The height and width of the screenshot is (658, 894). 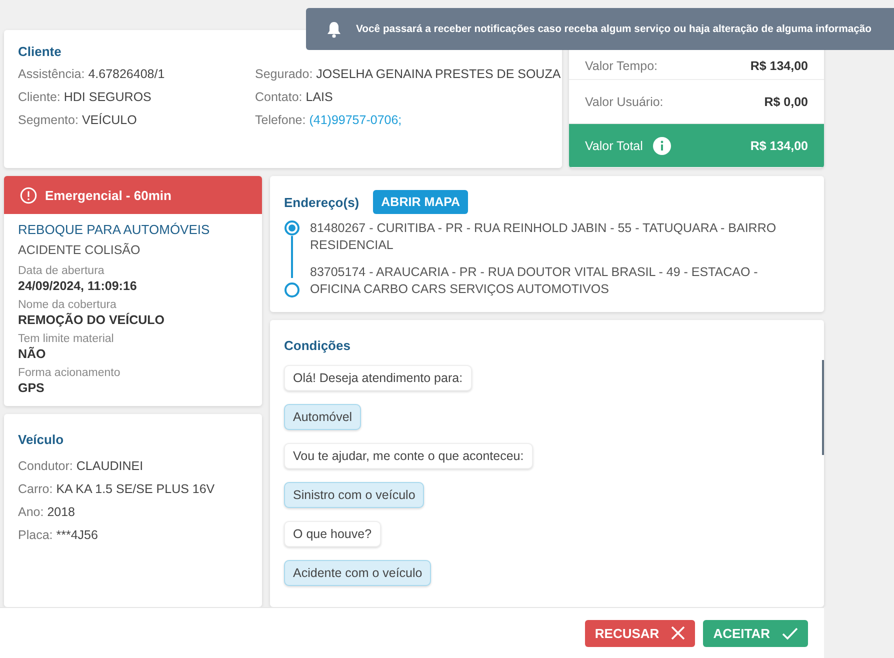 What do you see at coordinates (133, 465) in the screenshot?
I see `vehicle-field: Condutor: CLAUDINEI` at bounding box center [133, 465].